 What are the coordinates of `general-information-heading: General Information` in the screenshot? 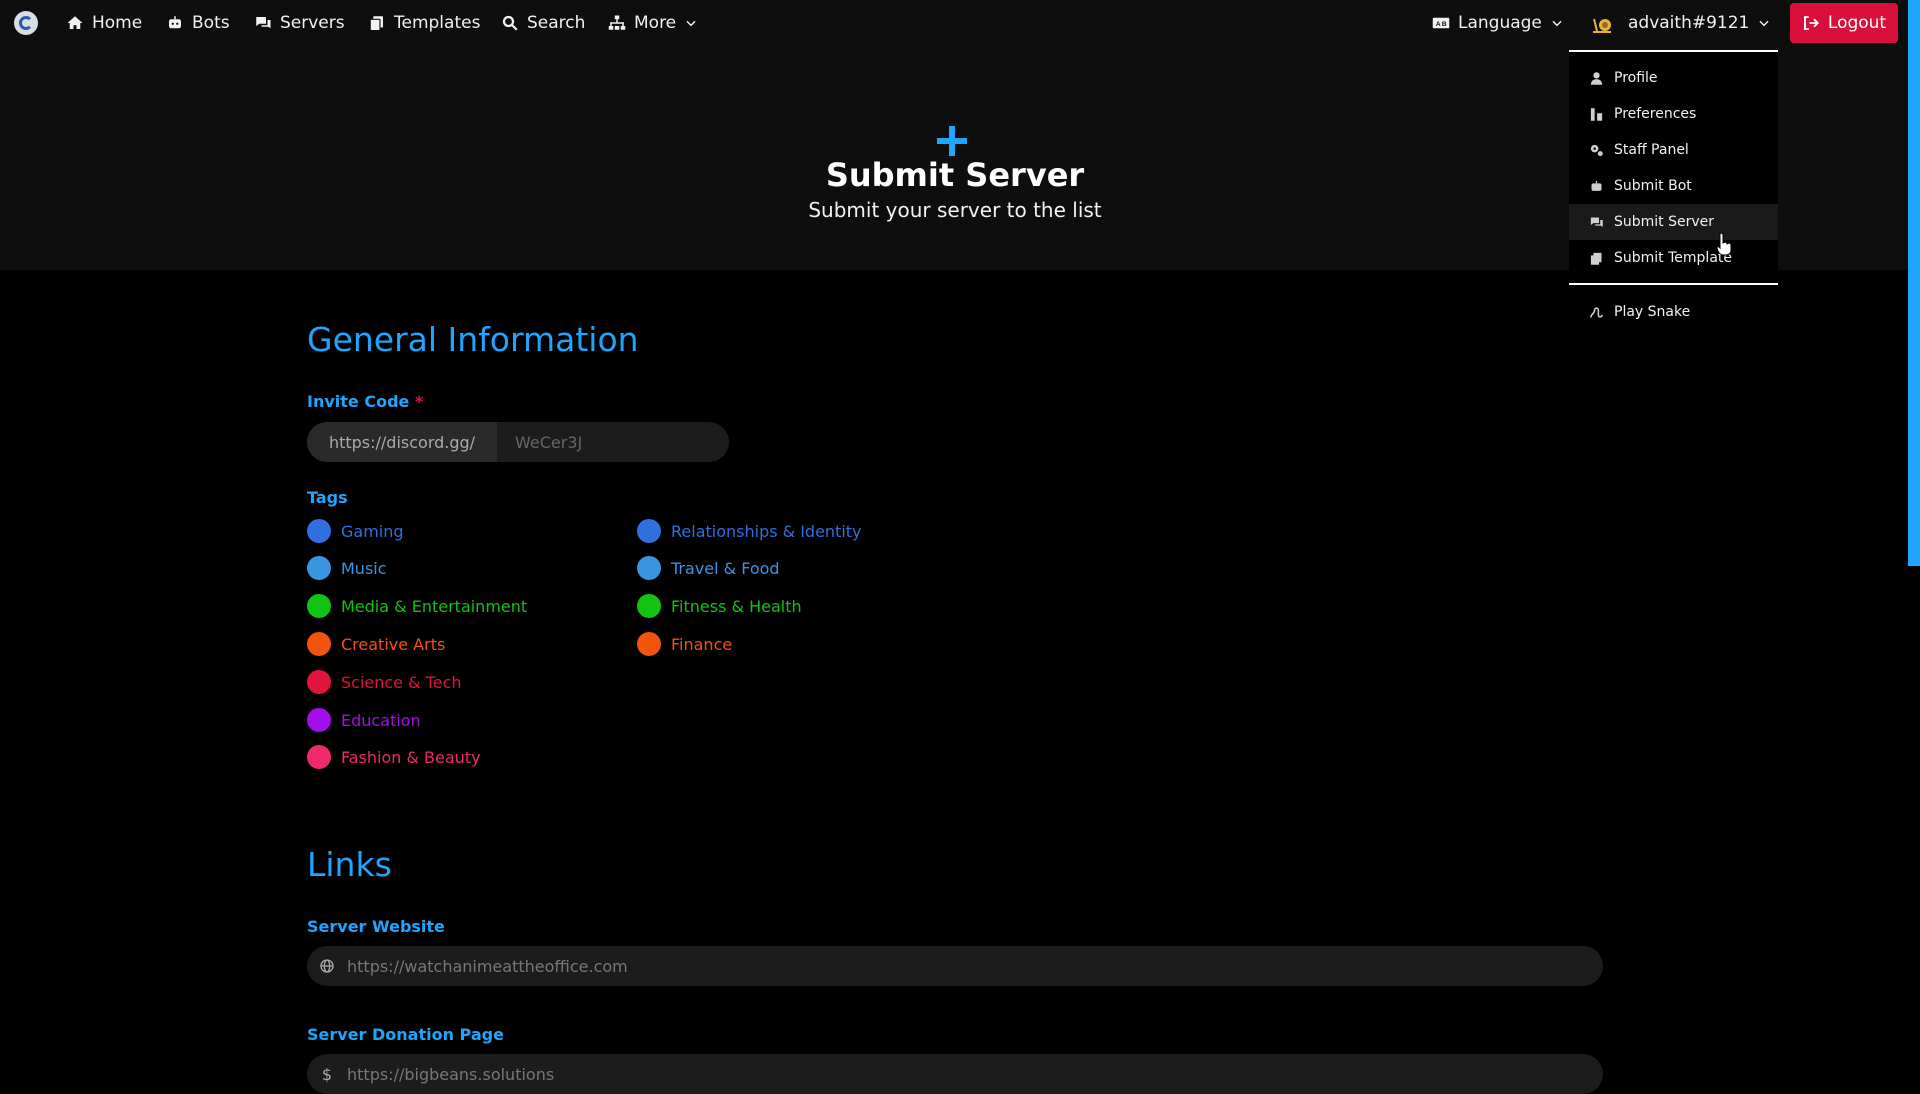 It's located at (473, 339).